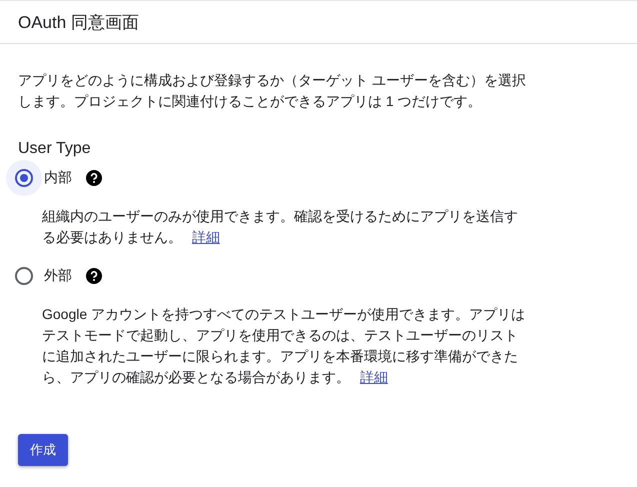 Image resolution: width=637 pixels, height=487 pixels. What do you see at coordinates (272, 91) in the screenshot?
I see `intro-text: アプリをどのように構成および登録するか（ターゲット ユーザーを含む）を選択します。プロジェクトに関連付けることができるアプリは 1 つだけです。` at bounding box center [272, 91].